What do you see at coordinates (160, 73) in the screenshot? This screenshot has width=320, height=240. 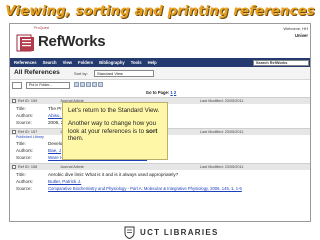 I see `references-bar: All References Sort by: Standard View` at bounding box center [160, 73].